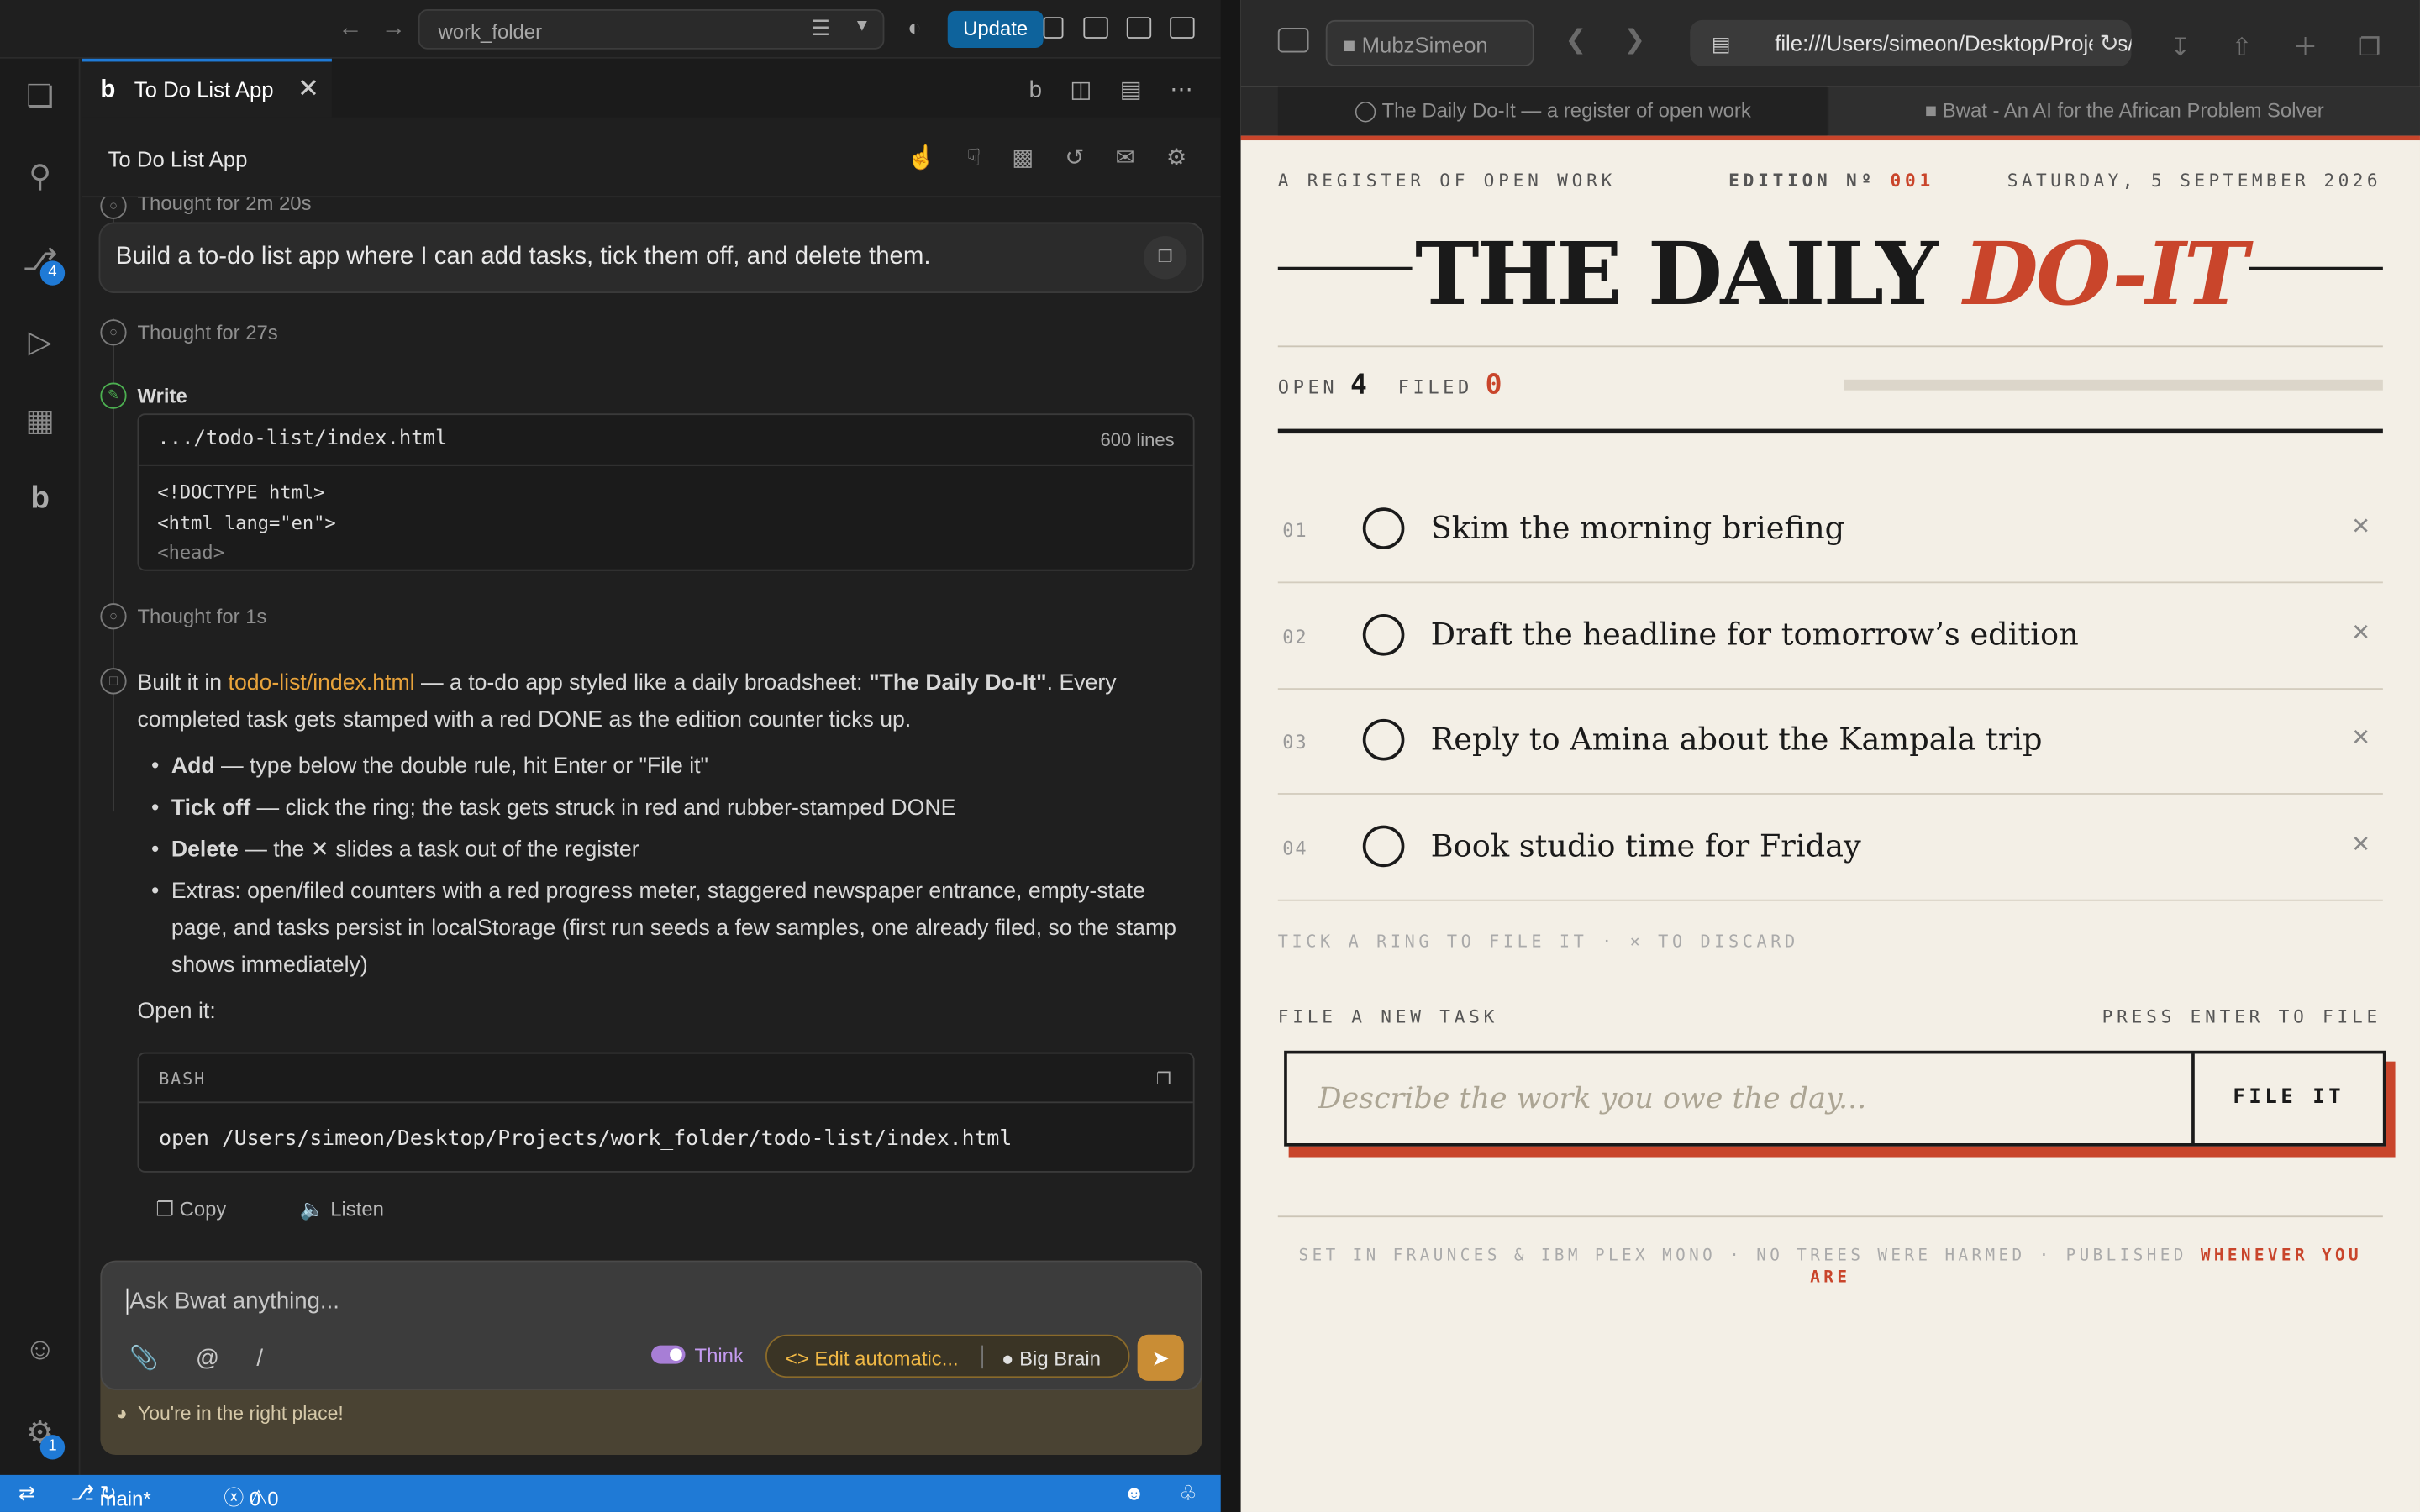 The image size is (2420, 1512). What do you see at coordinates (668, 1354) in the screenshot?
I see `toggle-switch-icon` at bounding box center [668, 1354].